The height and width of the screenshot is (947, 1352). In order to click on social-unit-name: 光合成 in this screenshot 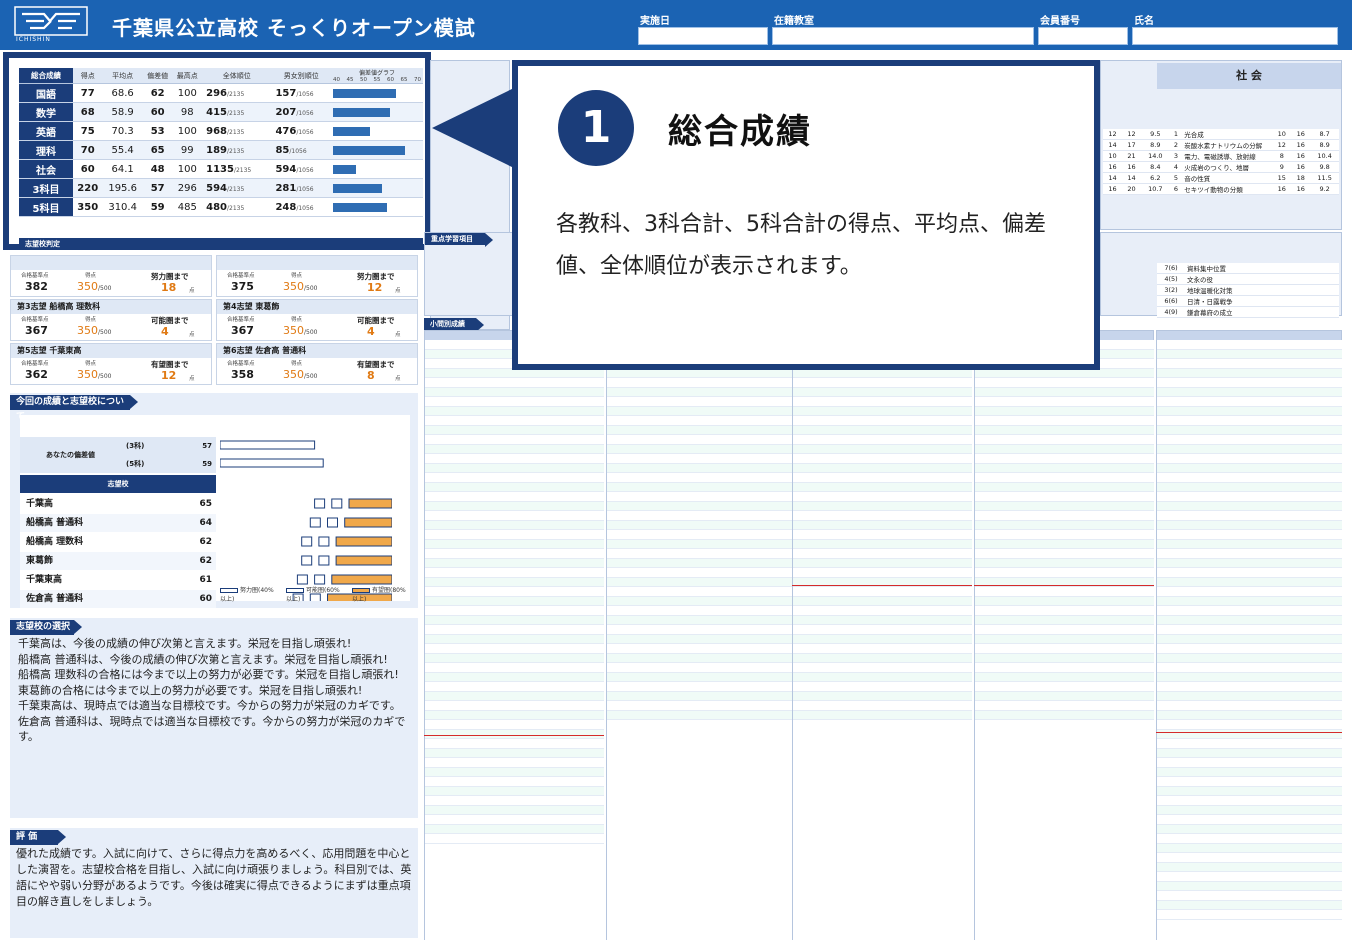, I will do `click(1227, 134)`.